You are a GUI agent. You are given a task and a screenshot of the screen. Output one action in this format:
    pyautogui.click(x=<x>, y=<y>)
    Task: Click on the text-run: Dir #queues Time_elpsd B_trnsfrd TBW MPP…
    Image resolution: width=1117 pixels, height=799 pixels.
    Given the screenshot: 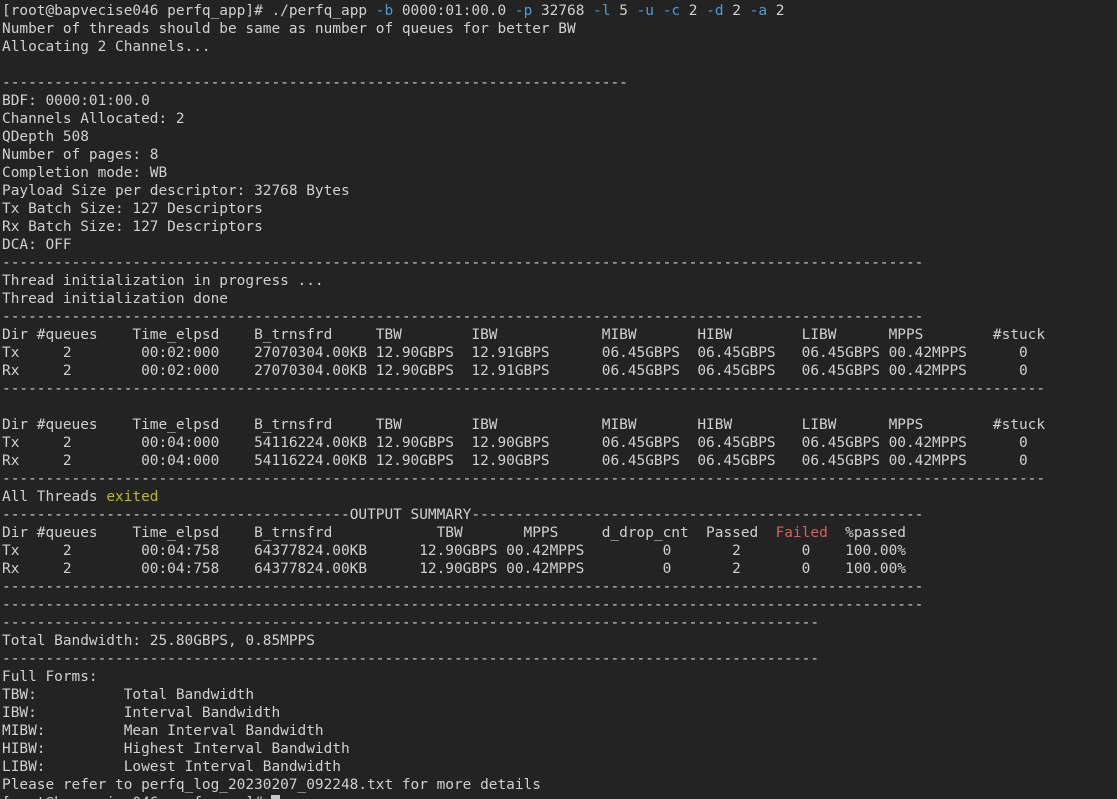 What is the action you would take?
    pyautogui.click(x=389, y=533)
    